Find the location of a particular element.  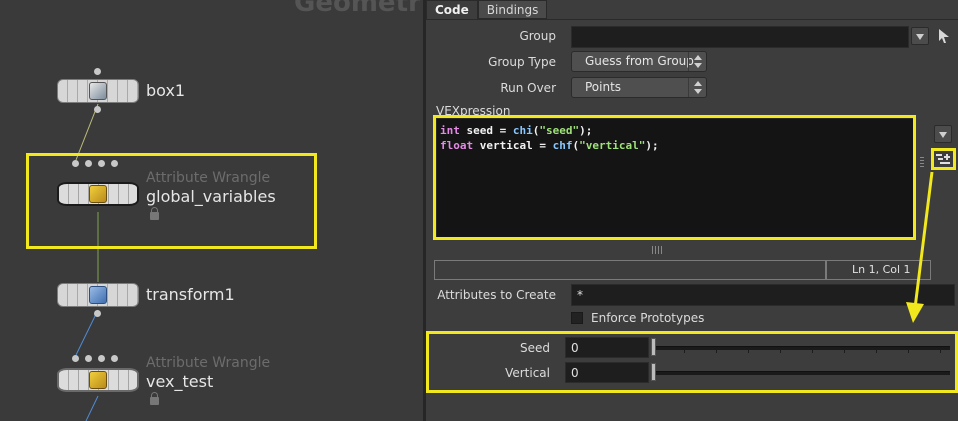

node-vex-test is located at coordinates (98, 380).